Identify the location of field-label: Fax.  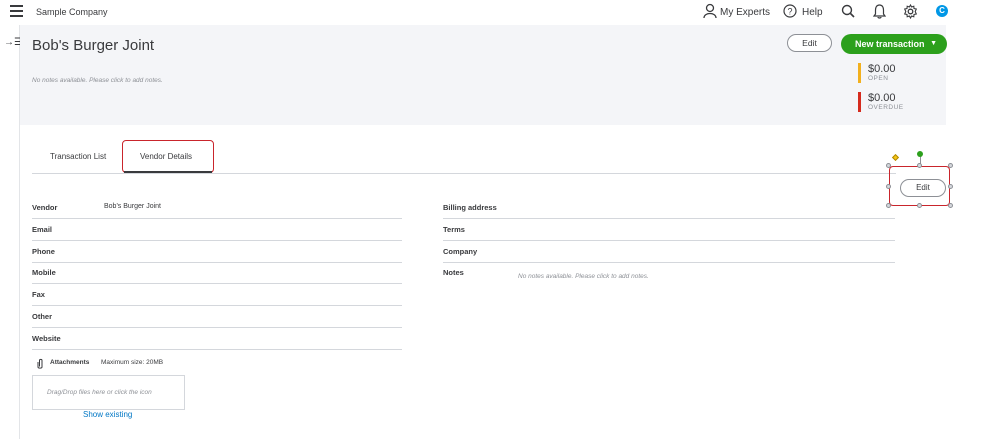
(38, 294).